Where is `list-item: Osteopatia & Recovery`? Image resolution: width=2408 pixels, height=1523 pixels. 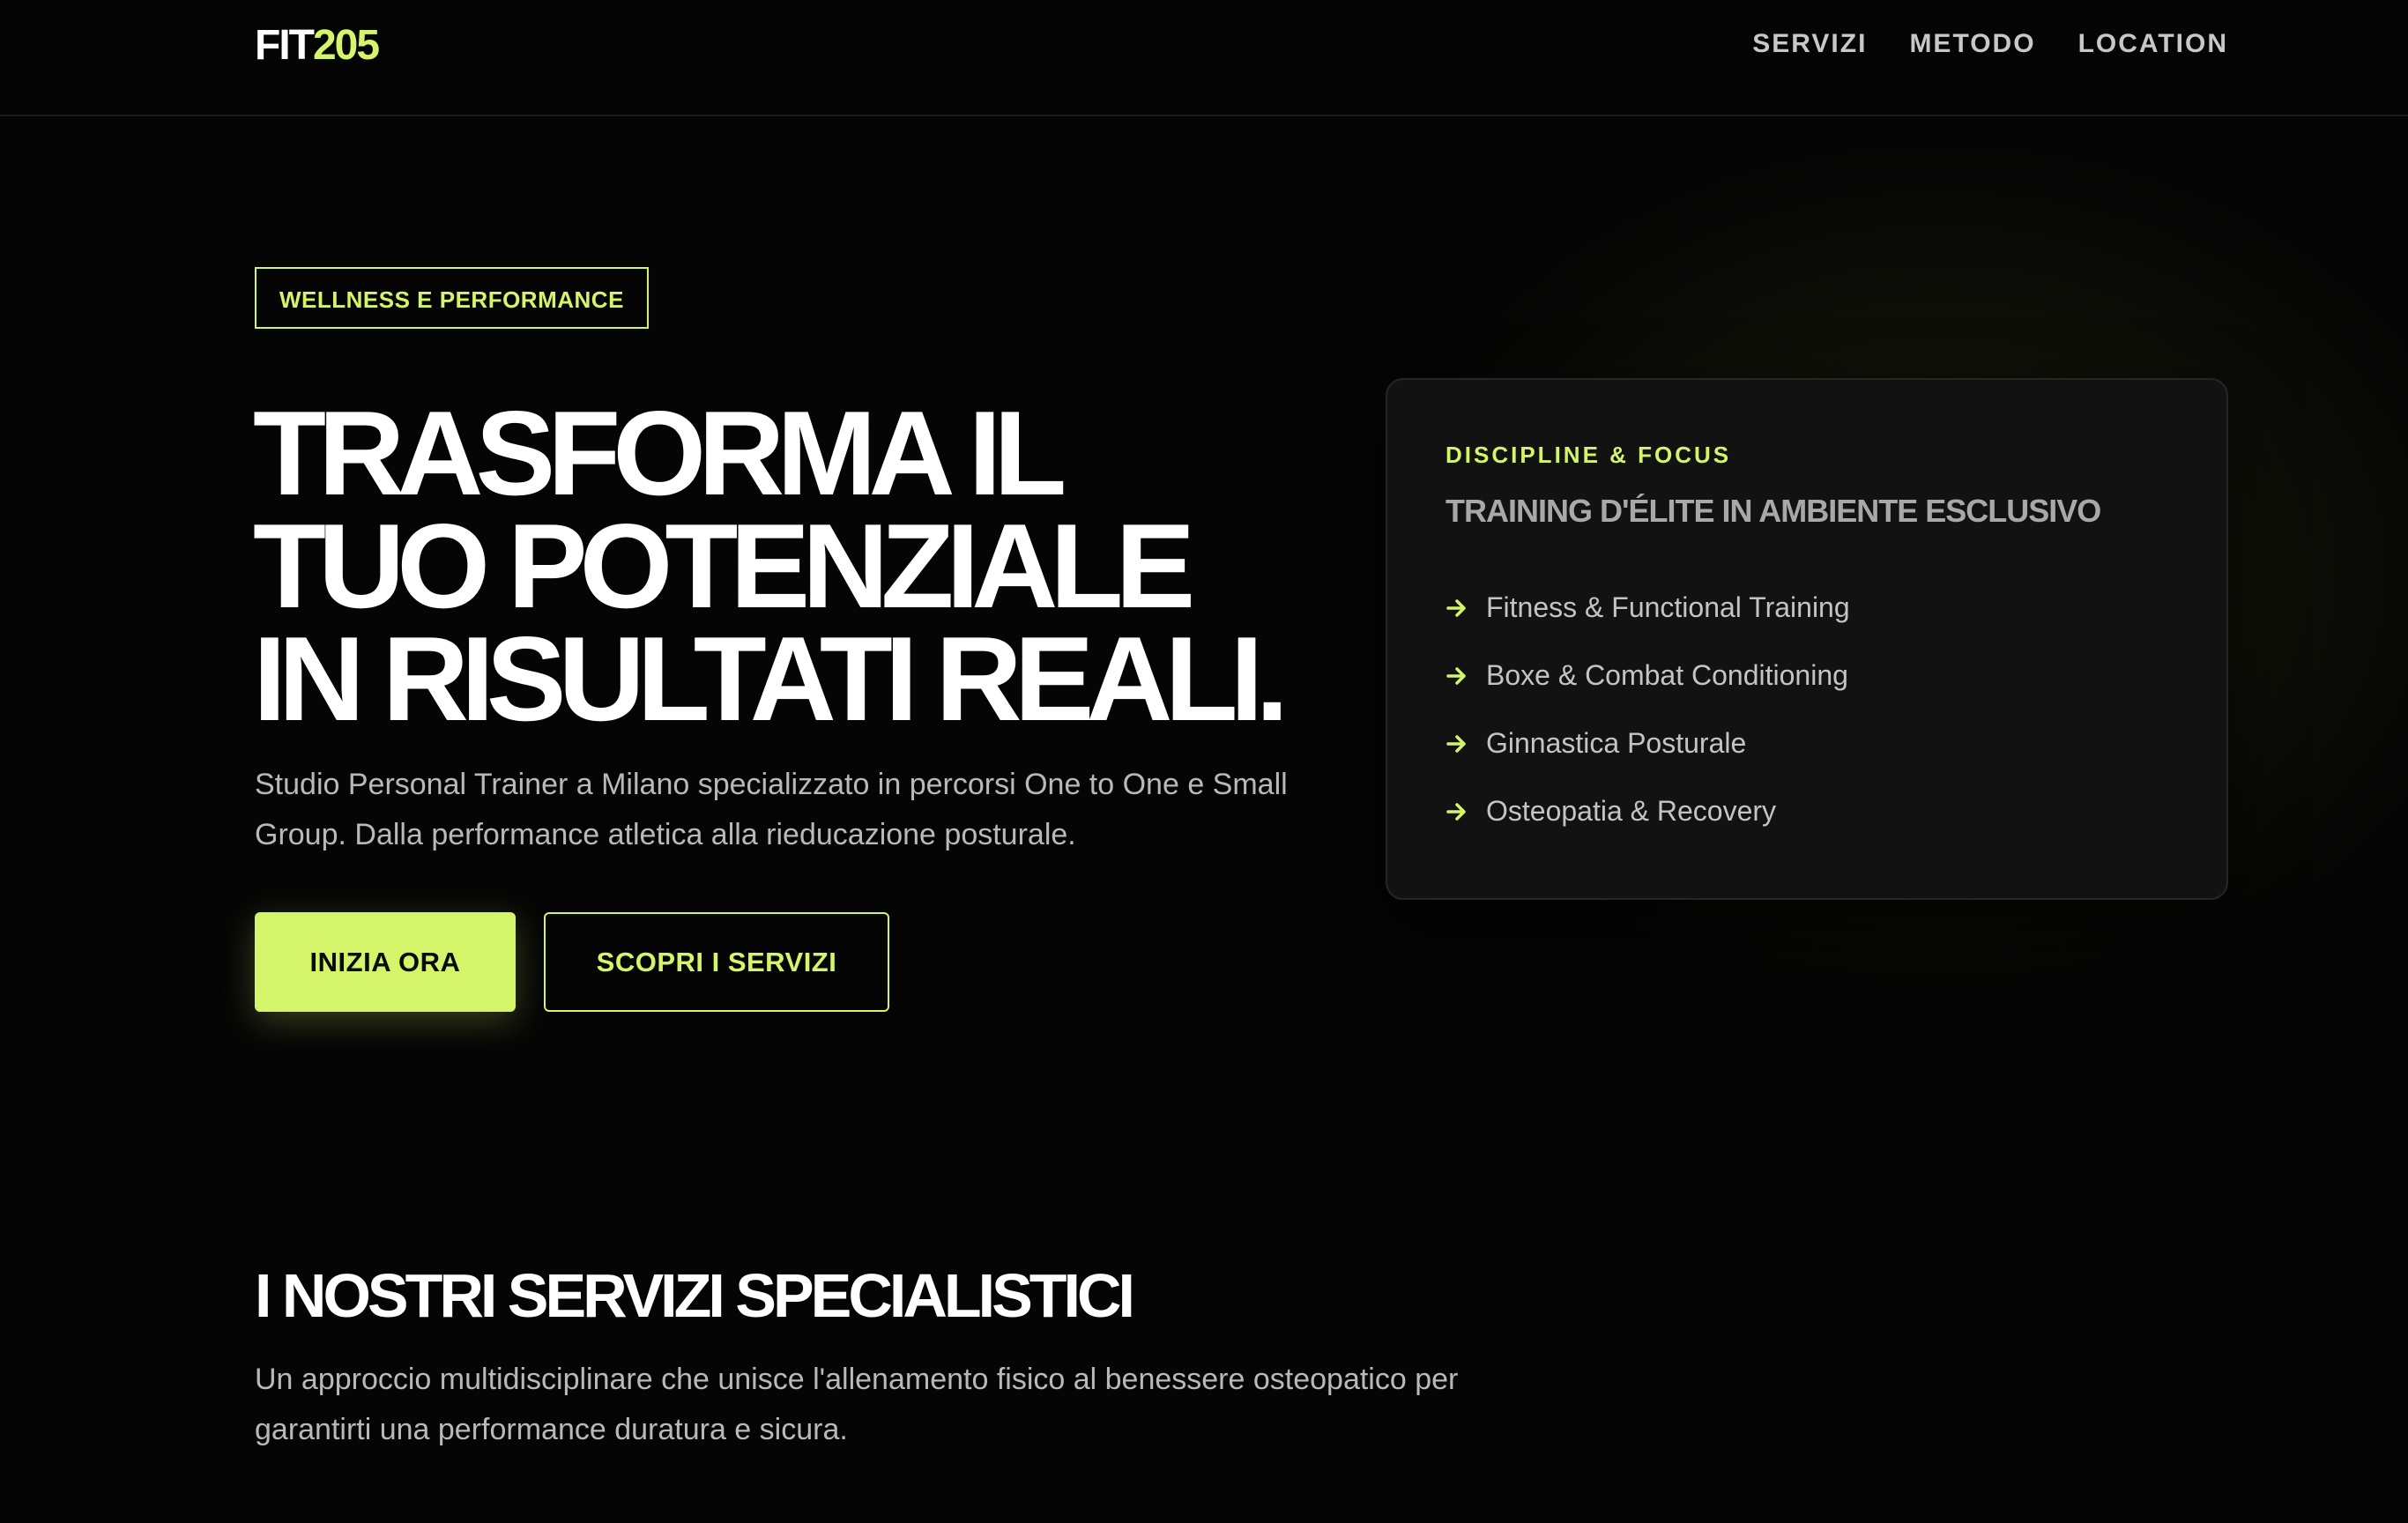 list-item: Osteopatia & Recovery is located at coordinates (1648, 811).